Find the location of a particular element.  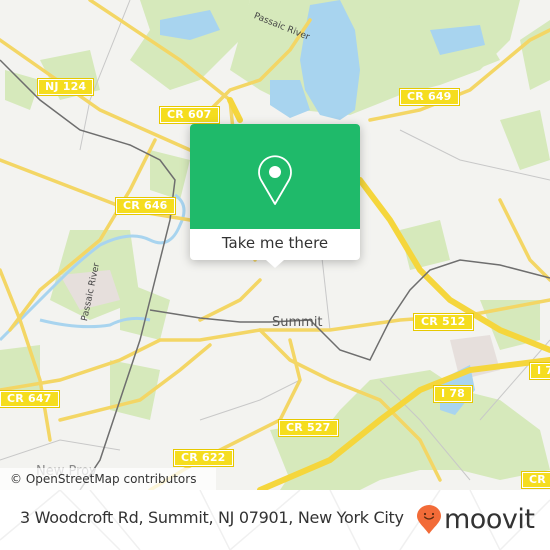

road-shield-i-78-east: I 78 is located at coordinates (539, 371).